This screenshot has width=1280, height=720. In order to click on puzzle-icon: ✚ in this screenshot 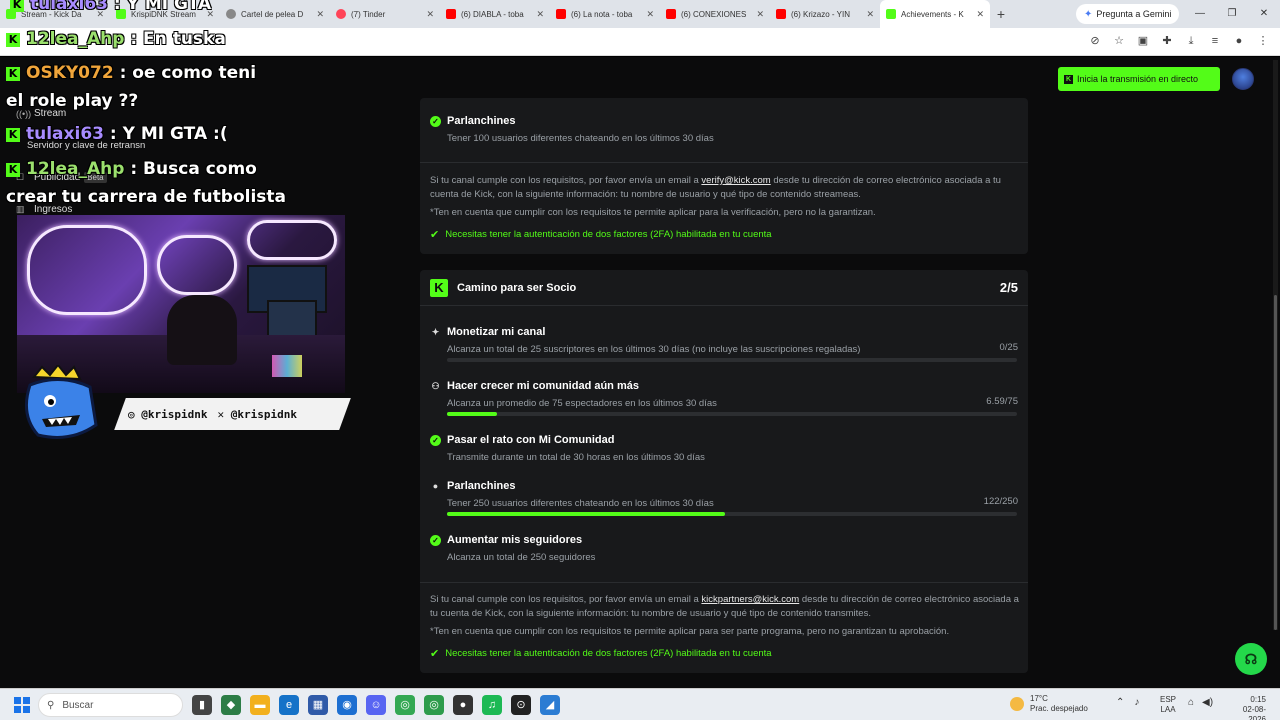, I will do `click(1167, 41)`.